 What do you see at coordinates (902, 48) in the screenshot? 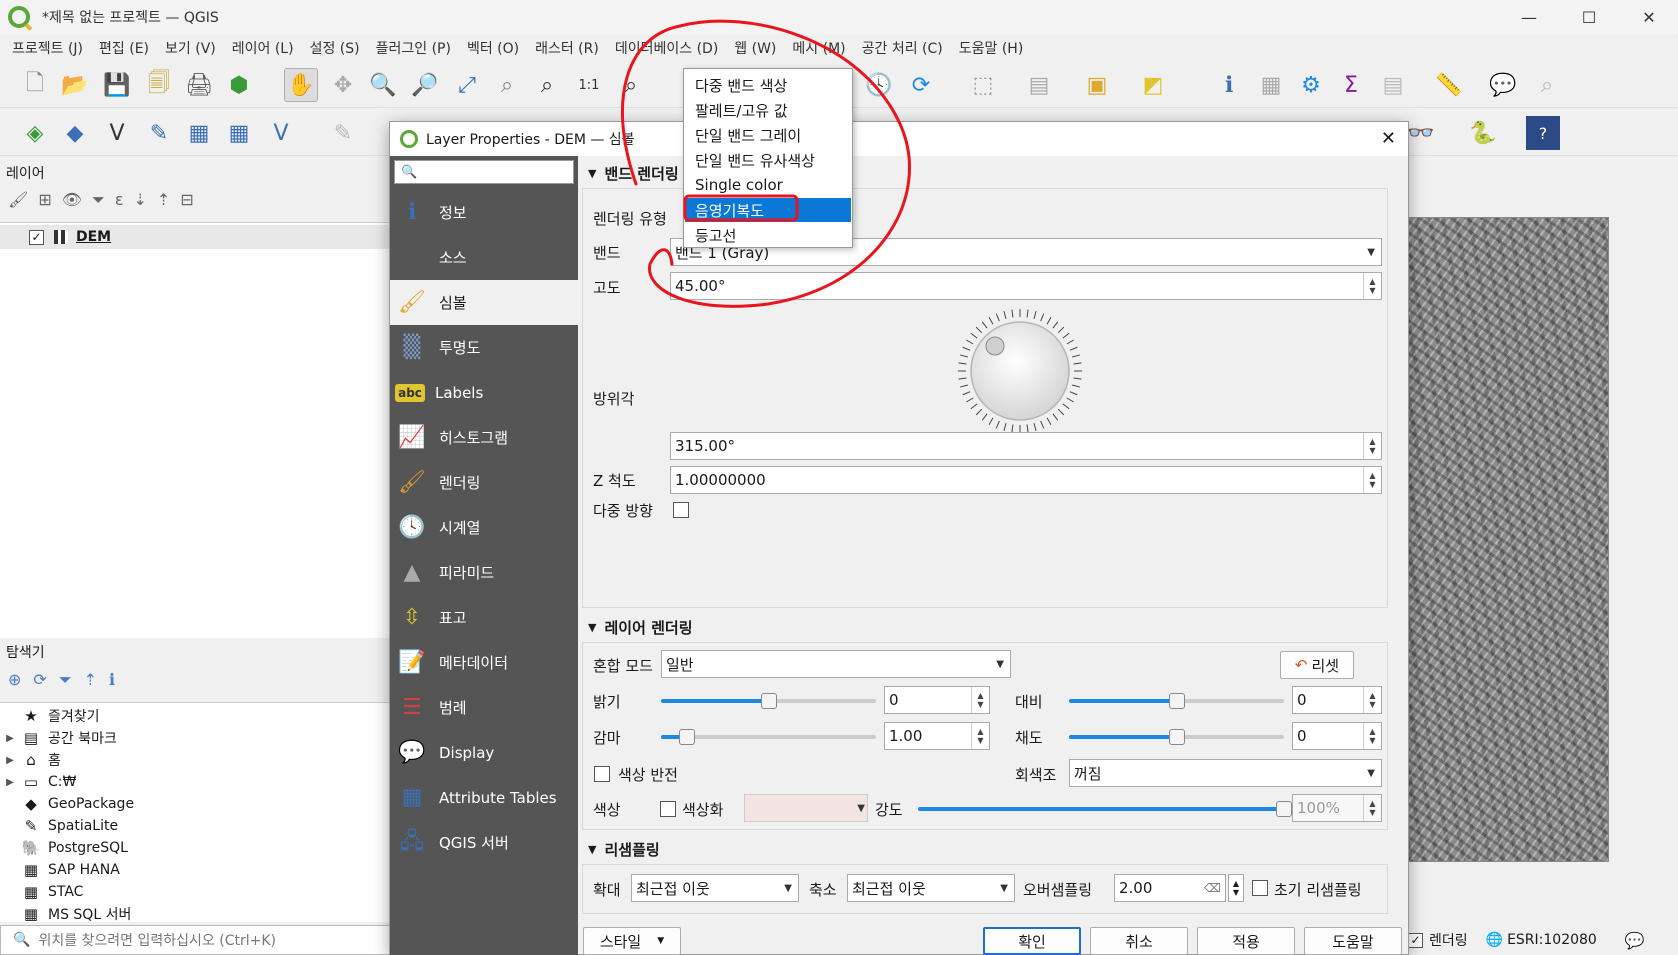
I see `menu-item: 공간 처리 (C)` at bounding box center [902, 48].